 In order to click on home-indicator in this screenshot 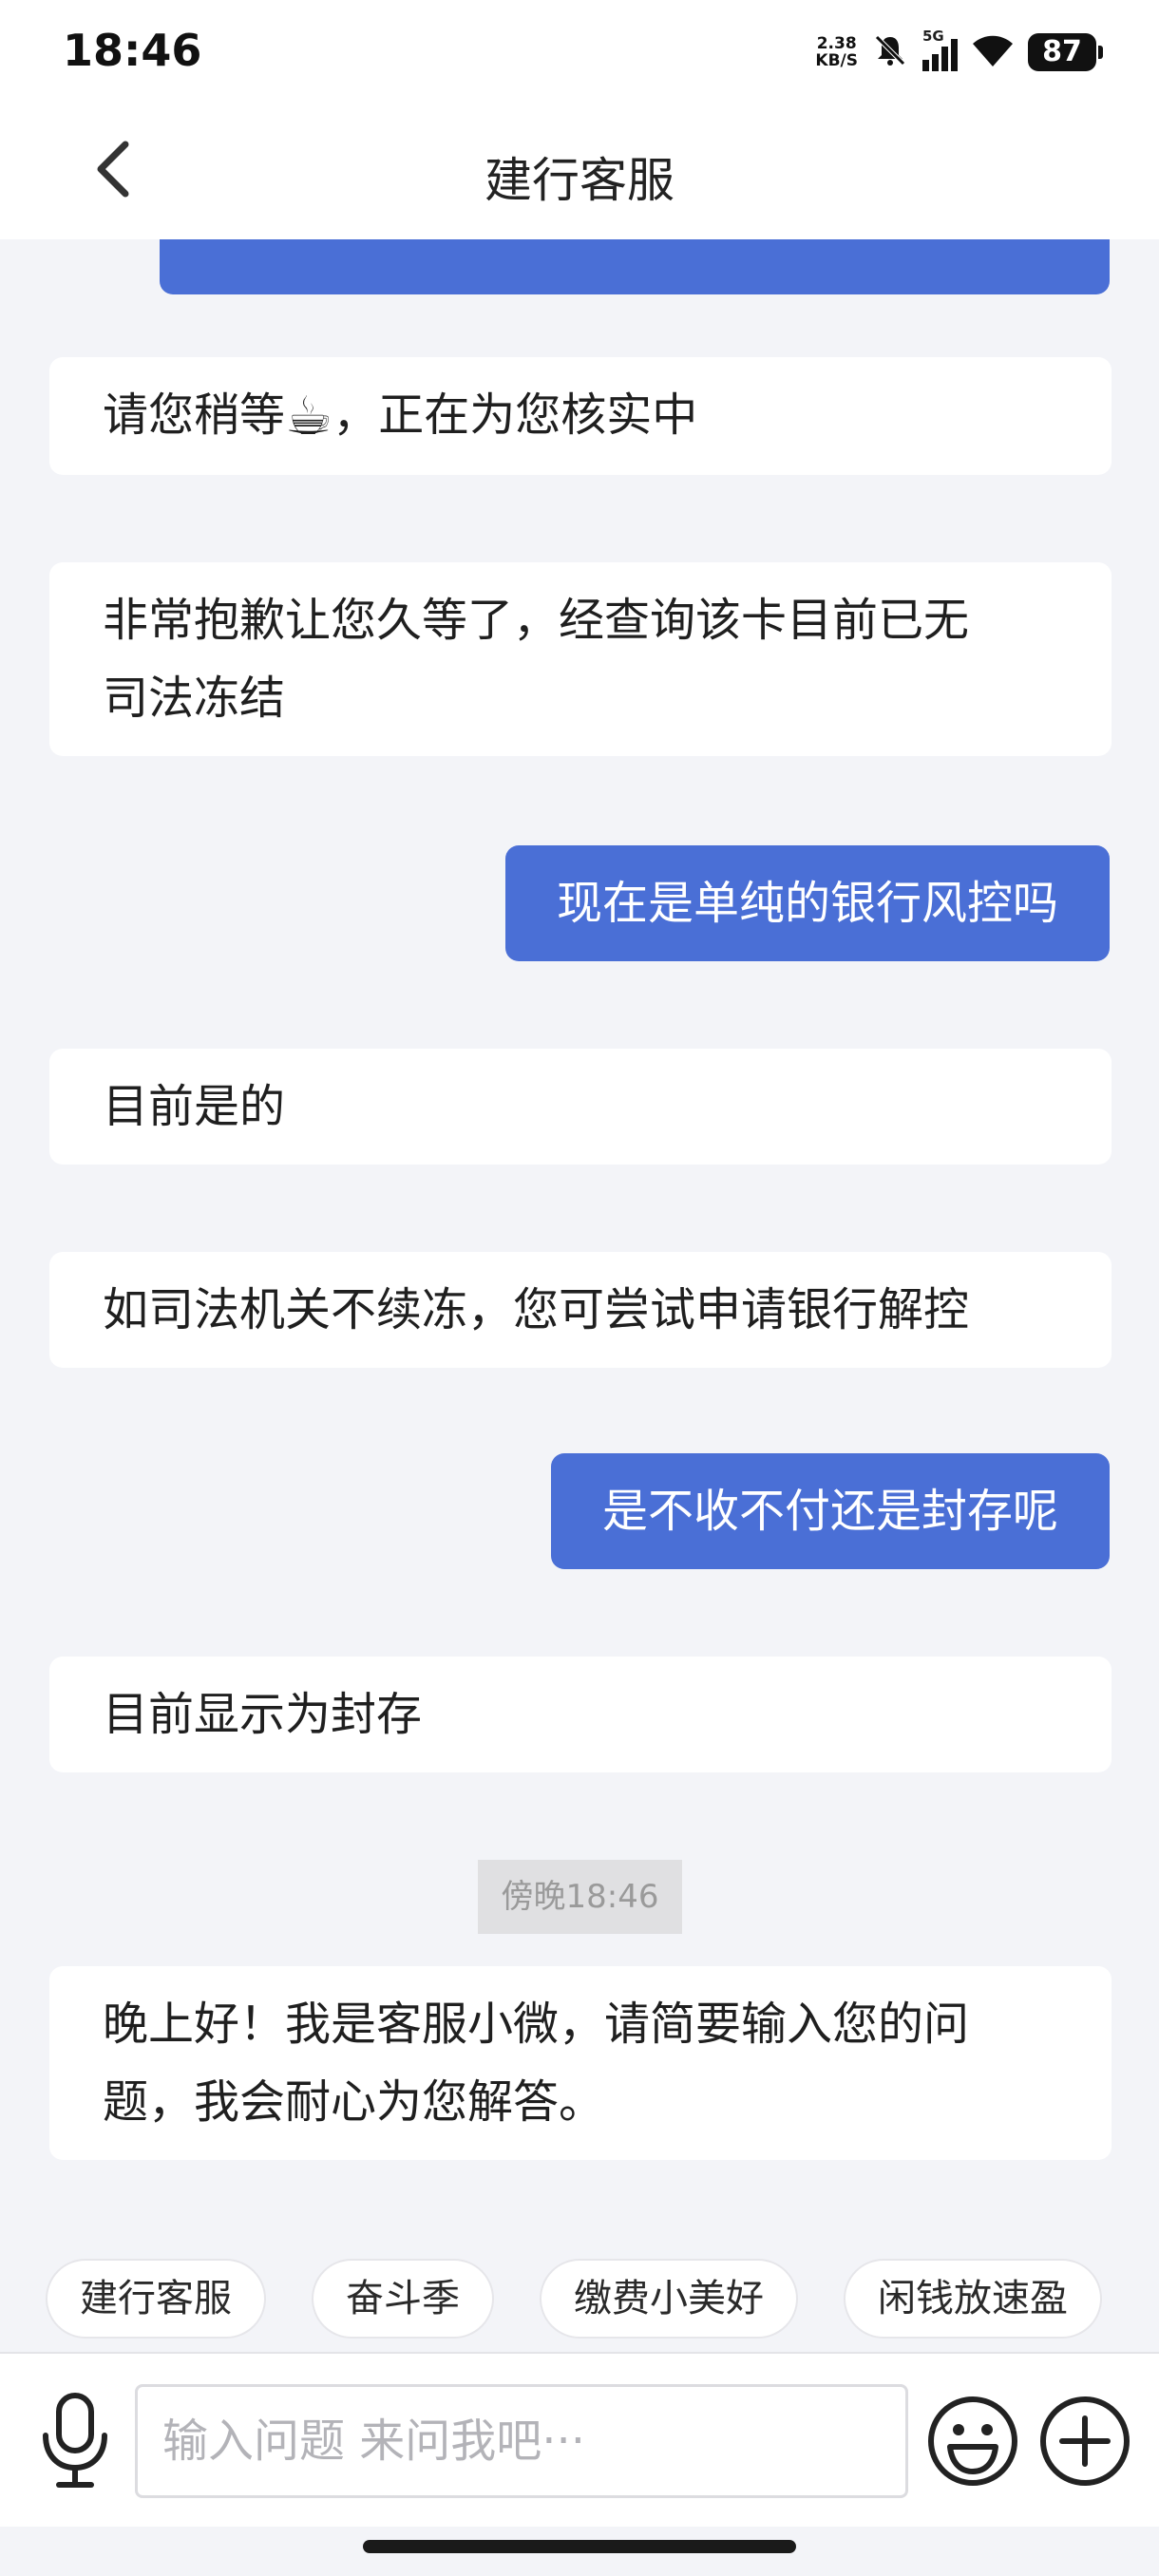, I will do `click(579, 2546)`.